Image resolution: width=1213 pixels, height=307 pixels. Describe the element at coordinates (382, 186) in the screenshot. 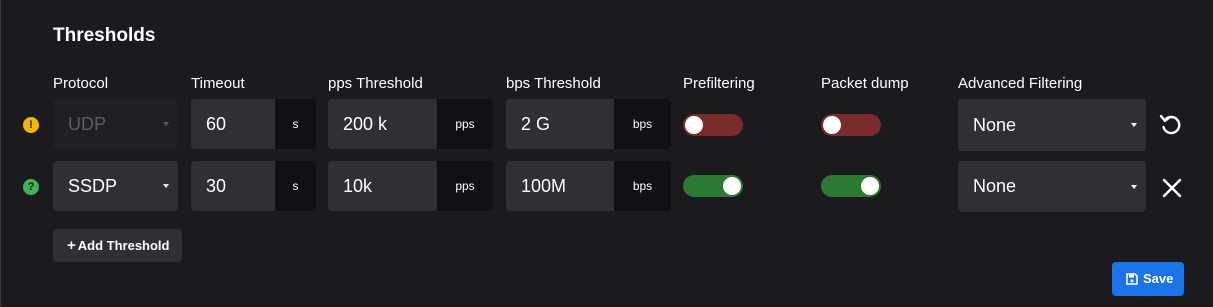

I see `pps-threshold-input: 10k` at that location.